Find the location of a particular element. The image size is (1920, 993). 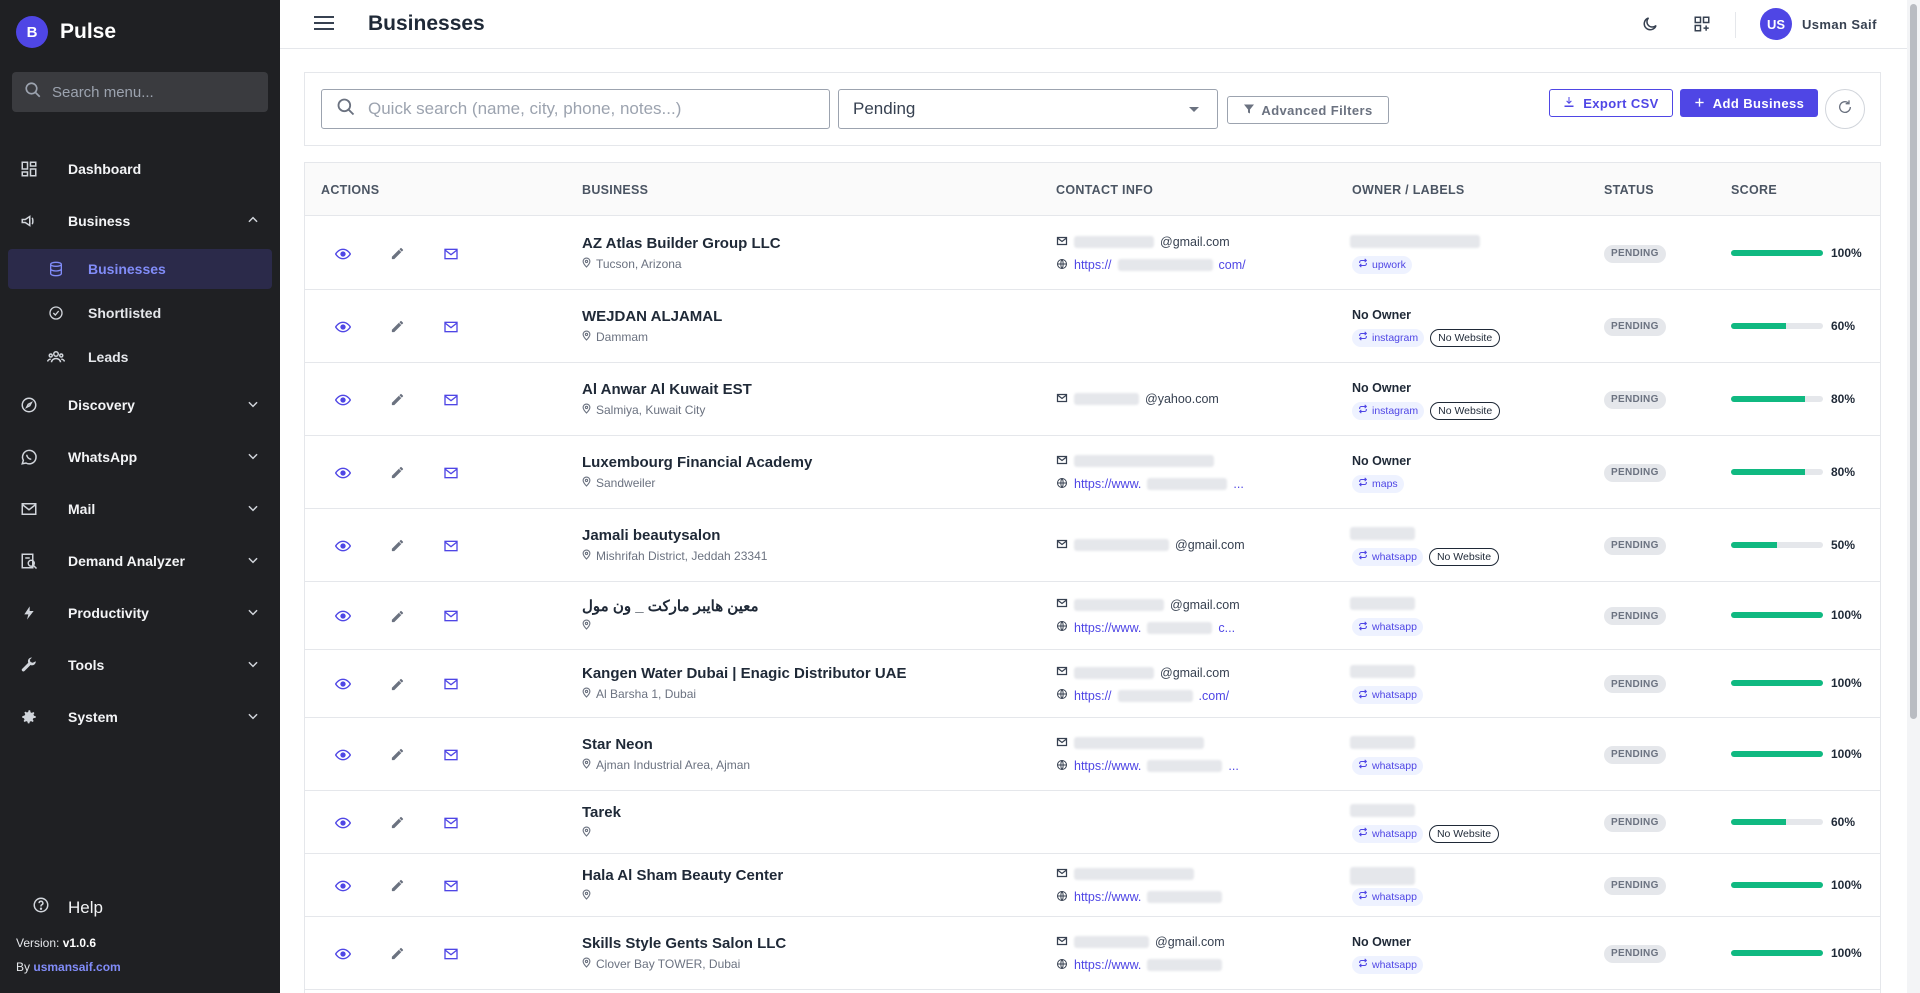

business-name: Tarek is located at coordinates (601, 812).